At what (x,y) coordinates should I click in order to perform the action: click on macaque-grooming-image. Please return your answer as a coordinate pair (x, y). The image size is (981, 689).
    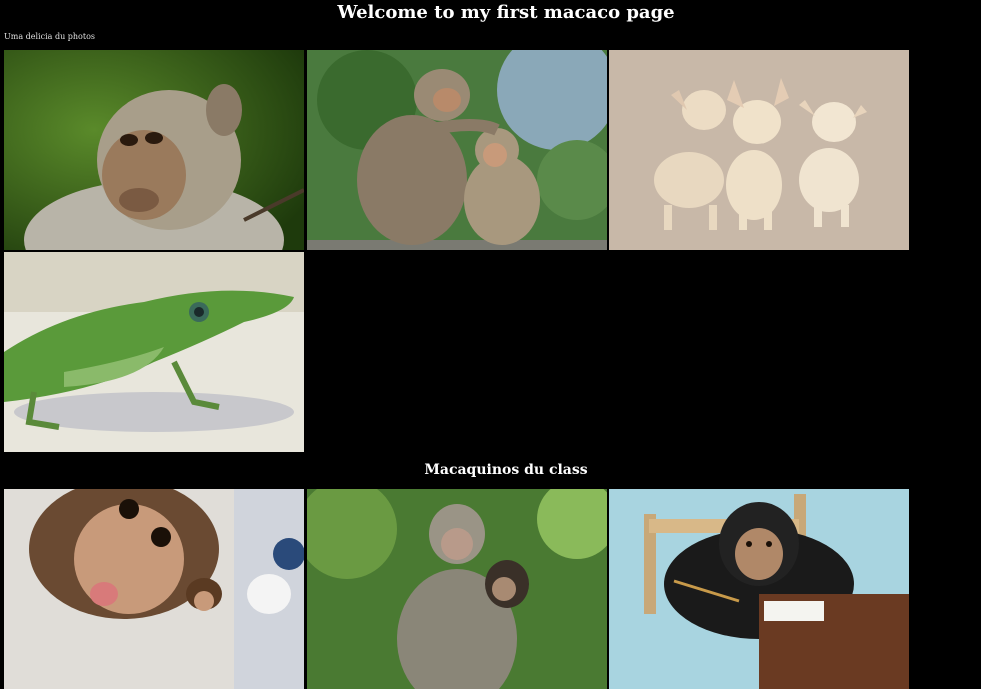
    Looking at the image, I should click on (457, 150).